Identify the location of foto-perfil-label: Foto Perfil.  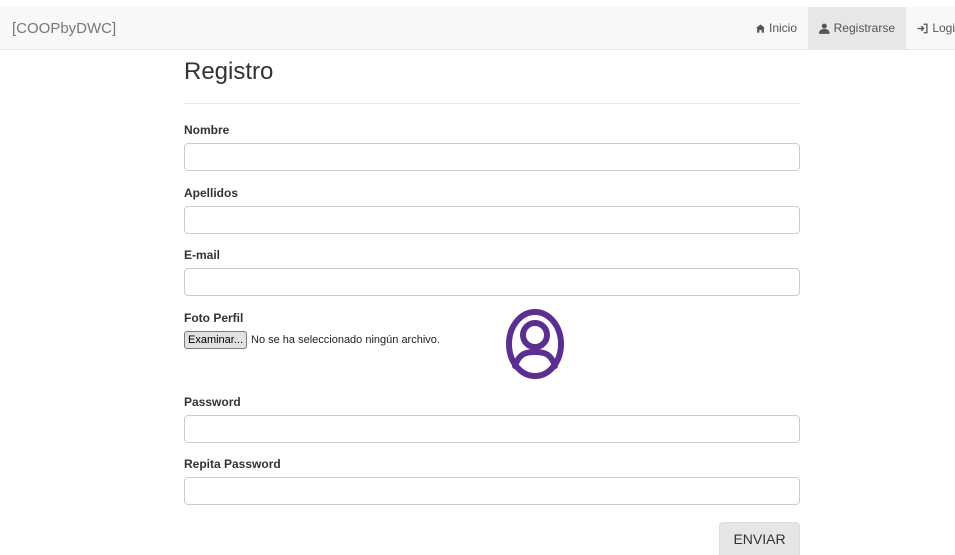
(214, 318).